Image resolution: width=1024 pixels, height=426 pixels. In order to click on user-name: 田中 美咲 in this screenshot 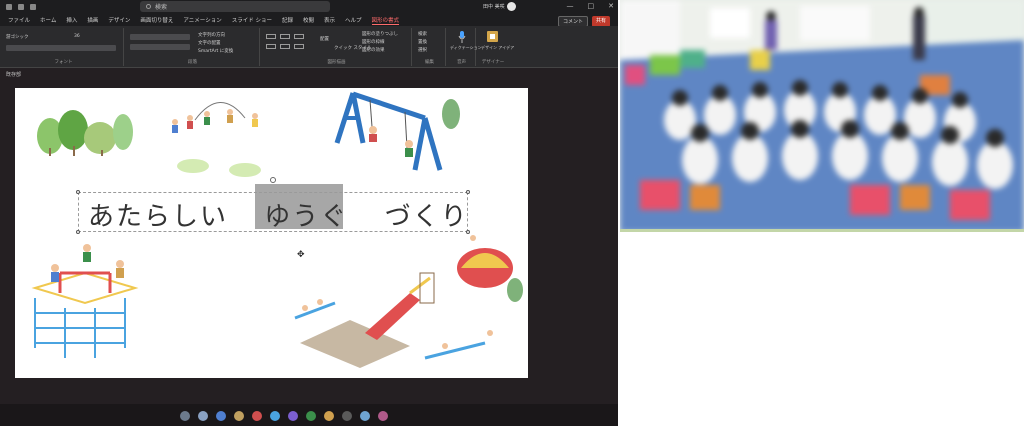, I will do `click(494, 7)`.